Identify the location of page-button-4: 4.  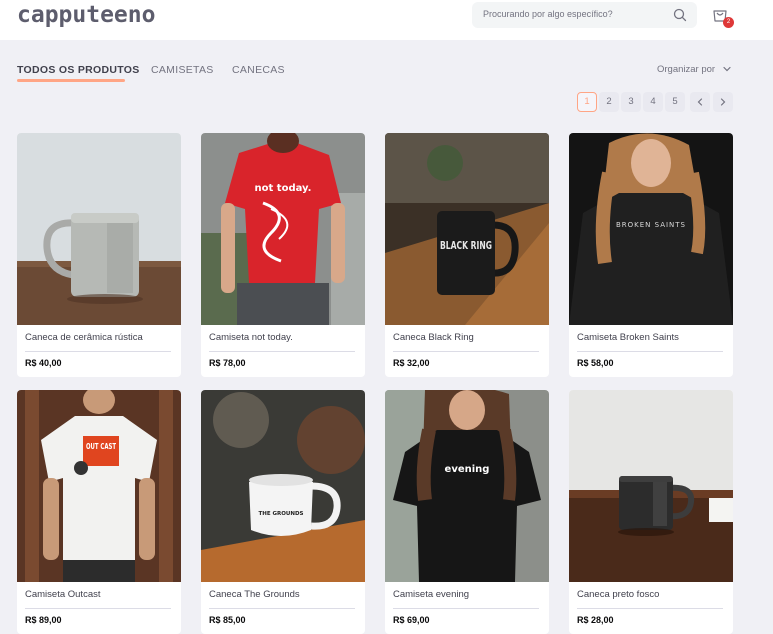
(653, 102).